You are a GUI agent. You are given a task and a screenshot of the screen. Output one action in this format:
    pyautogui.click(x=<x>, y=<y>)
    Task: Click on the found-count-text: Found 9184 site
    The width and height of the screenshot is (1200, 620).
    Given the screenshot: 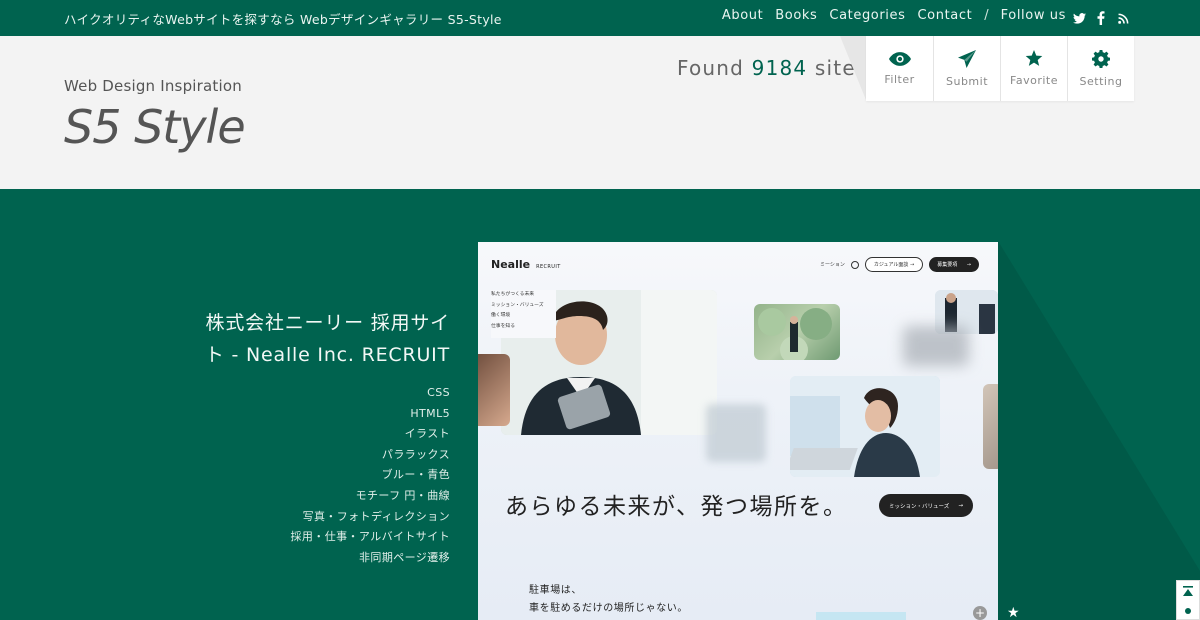 What is the action you would take?
    pyautogui.click(x=766, y=68)
    